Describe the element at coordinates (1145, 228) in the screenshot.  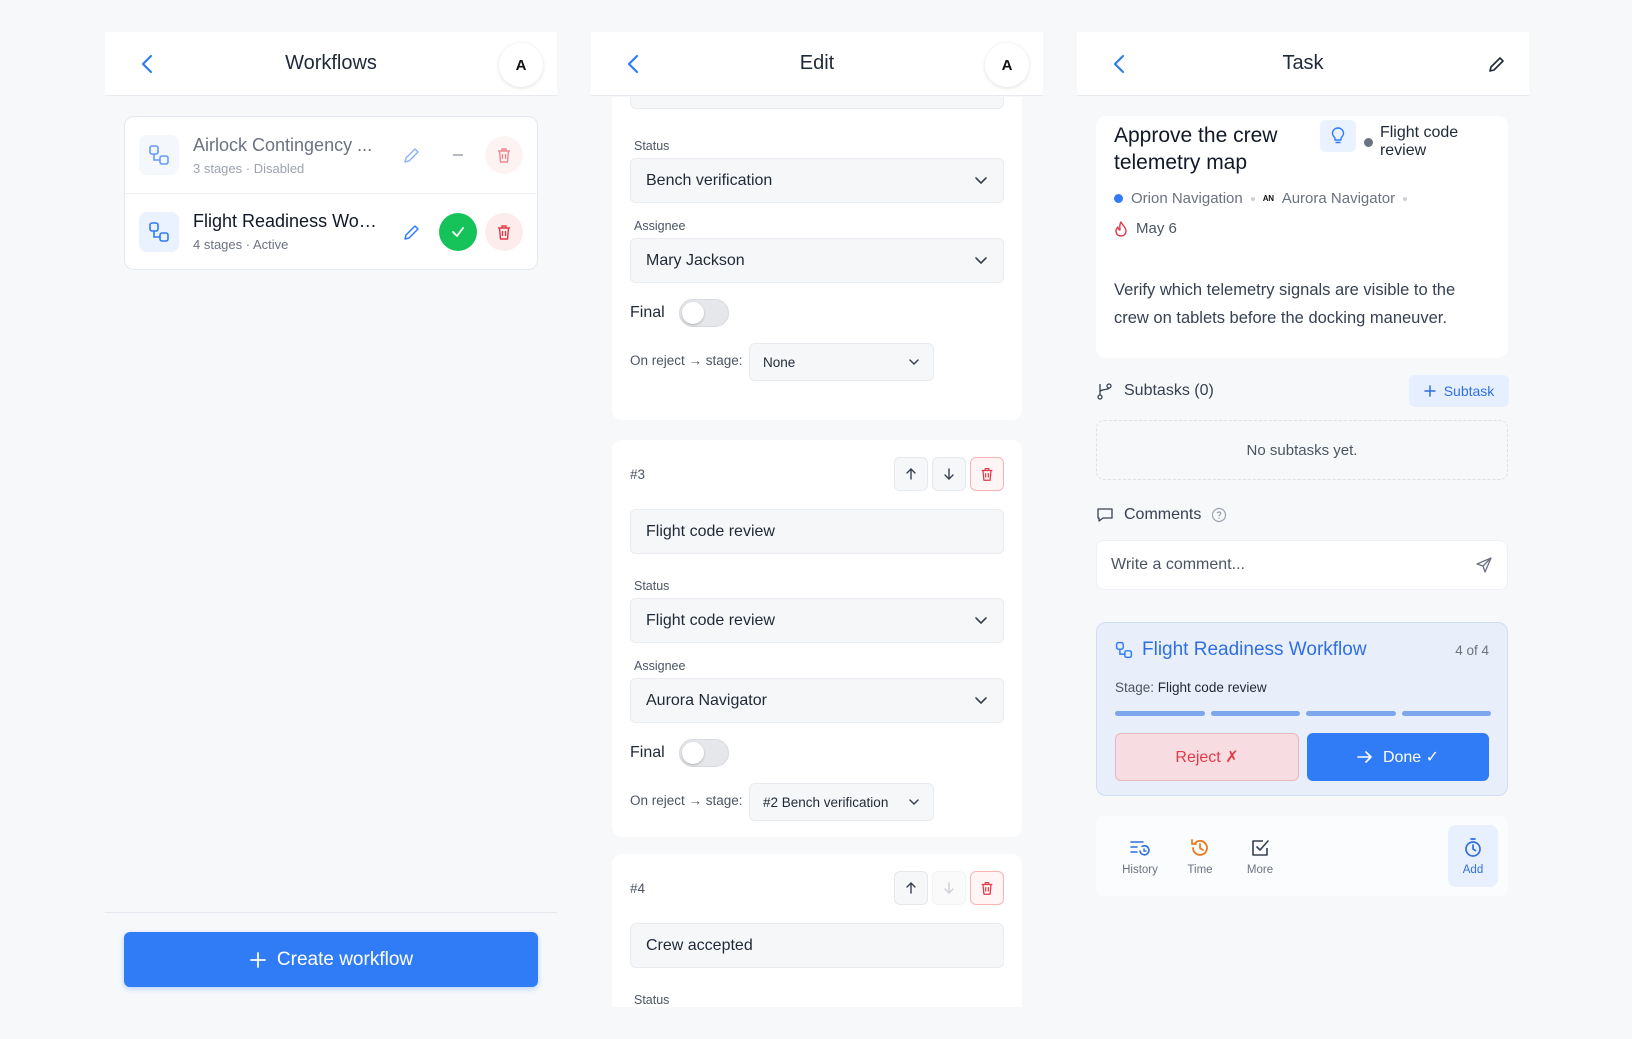
I see `due-date: May 6` at that location.